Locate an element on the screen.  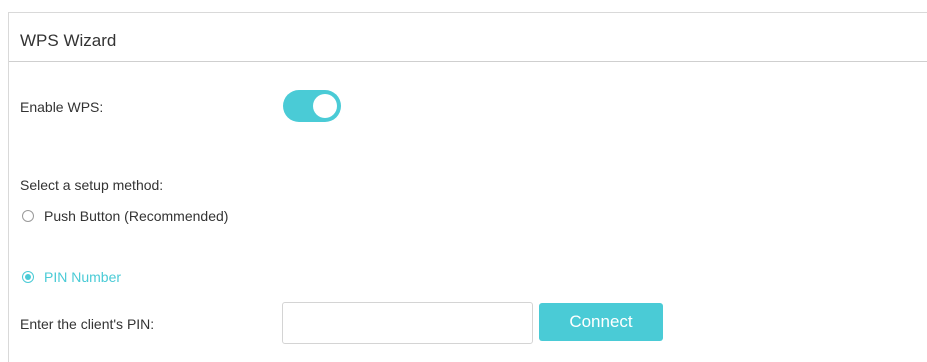
radio-push-button: Push Button (Recommended) is located at coordinates (125, 216).